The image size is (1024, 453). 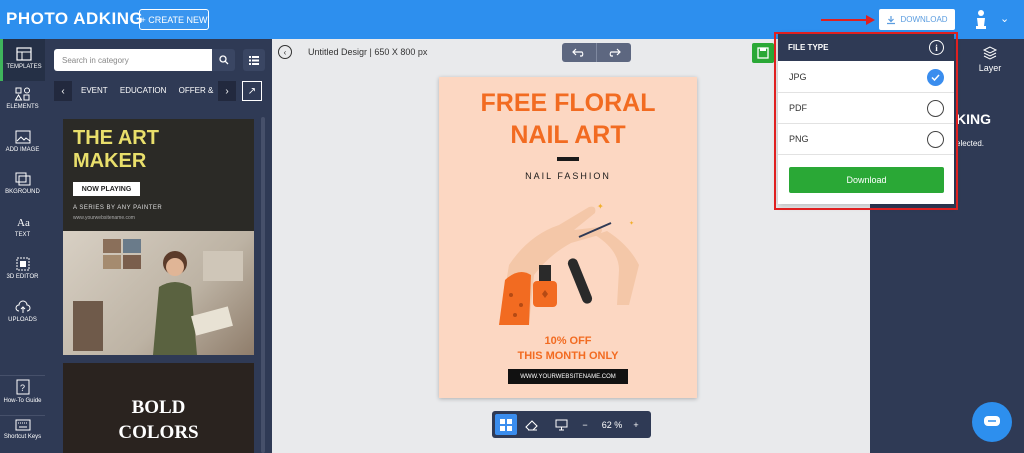 What do you see at coordinates (568, 349) in the screenshot?
I see `poster-offer: 10% OFF THIS MONTH ONLY` at bounding box center [568, 349].